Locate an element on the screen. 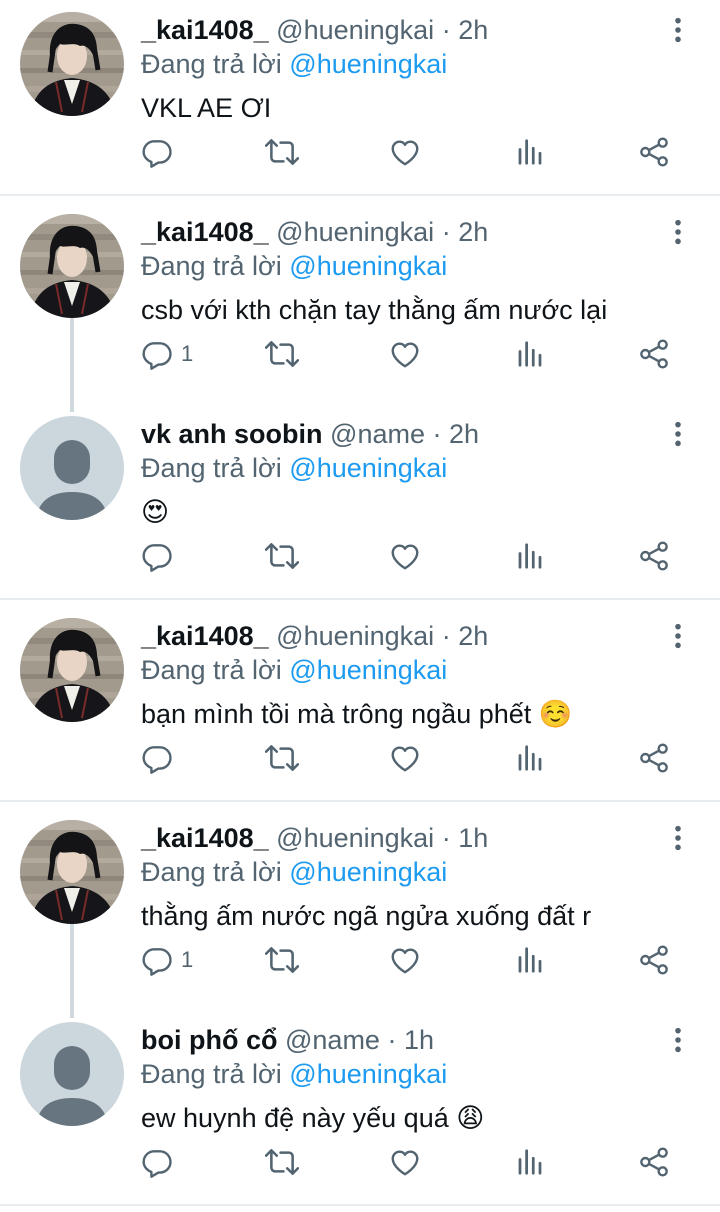 The image size is (720, 1212). tweet-header: _kai1408_ @hueningkai · 2h is located at coordinates (314, 636).